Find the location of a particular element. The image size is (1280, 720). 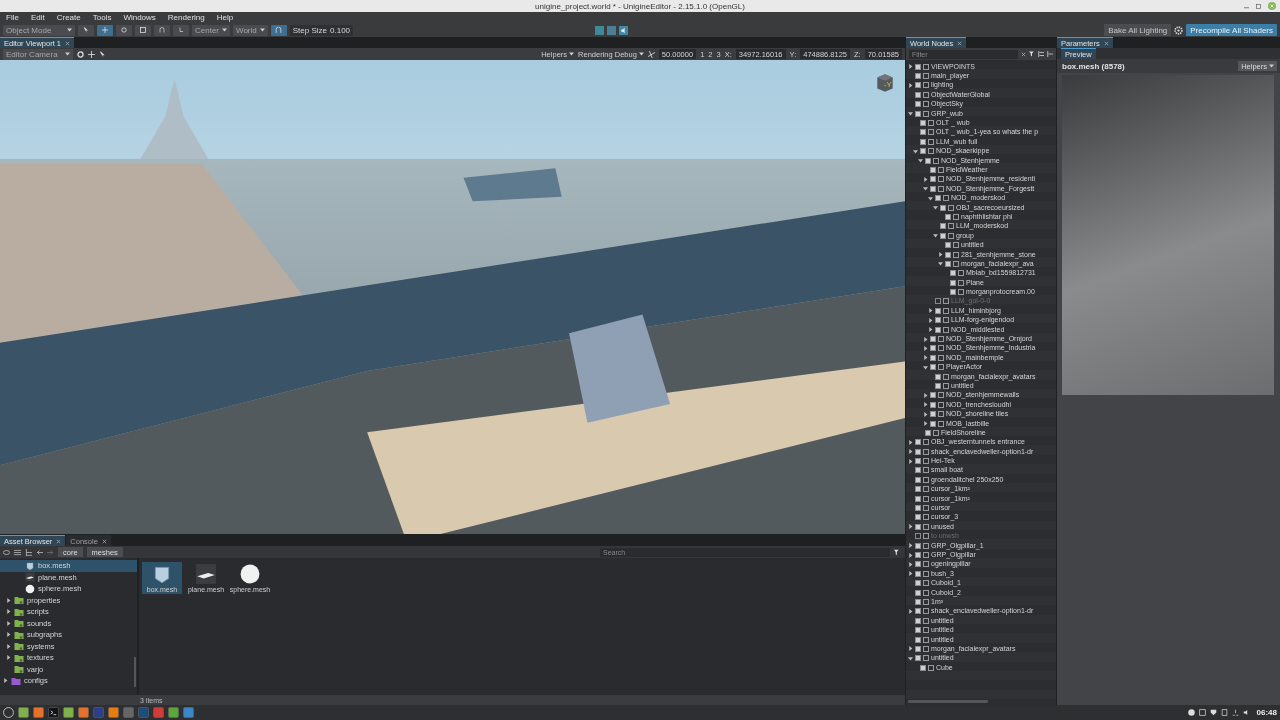

scale-tool-button is located at coordinates (143, 30).